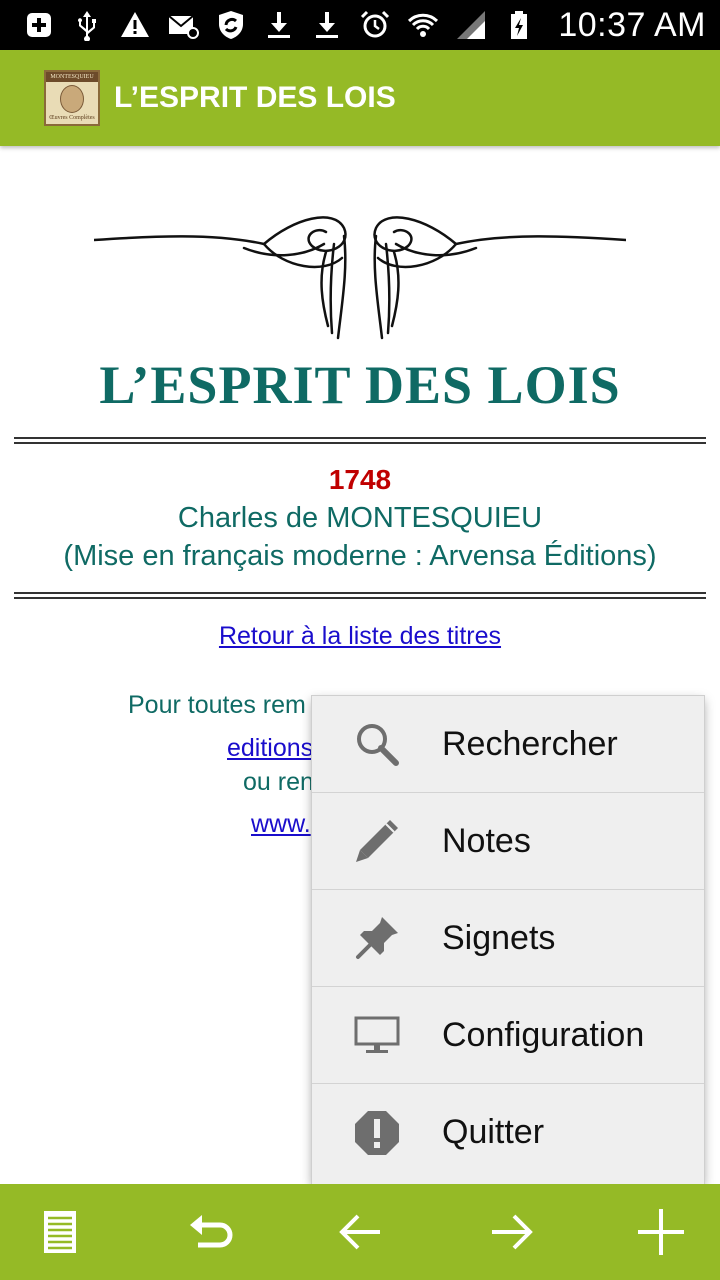  I want to click on app-title: L’ESPRIT DES LOIS, so click(255, 97).